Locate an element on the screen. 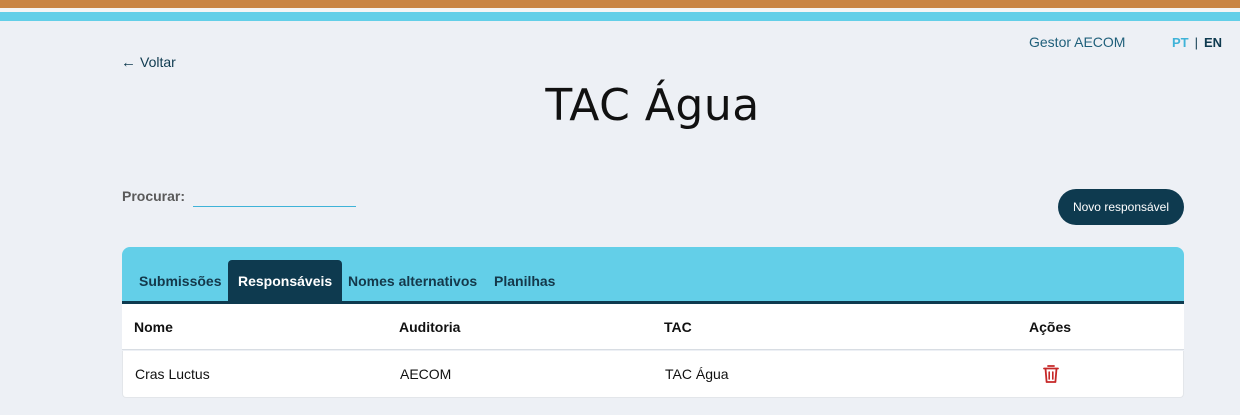 The image size is (1240, 415). column-header-tac: TAC is located at coordinates (678, 327).